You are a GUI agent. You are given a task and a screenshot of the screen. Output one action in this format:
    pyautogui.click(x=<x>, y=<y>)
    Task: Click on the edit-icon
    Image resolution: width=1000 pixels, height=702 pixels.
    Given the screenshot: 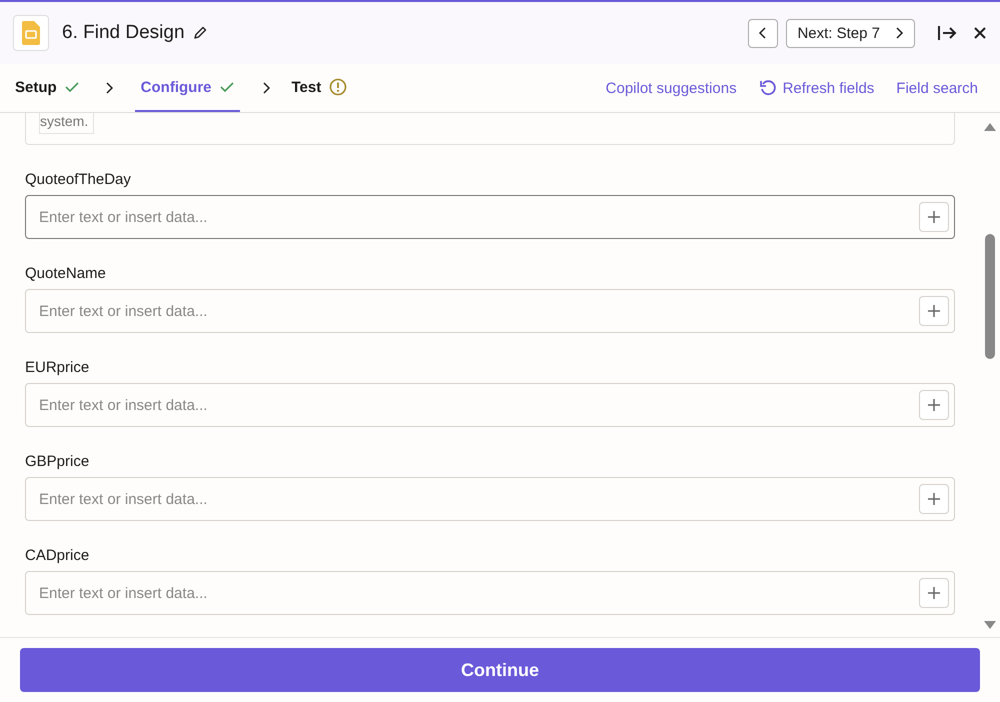 What is the action you would take?
    pyautogui.click(x=199, y=33)
    